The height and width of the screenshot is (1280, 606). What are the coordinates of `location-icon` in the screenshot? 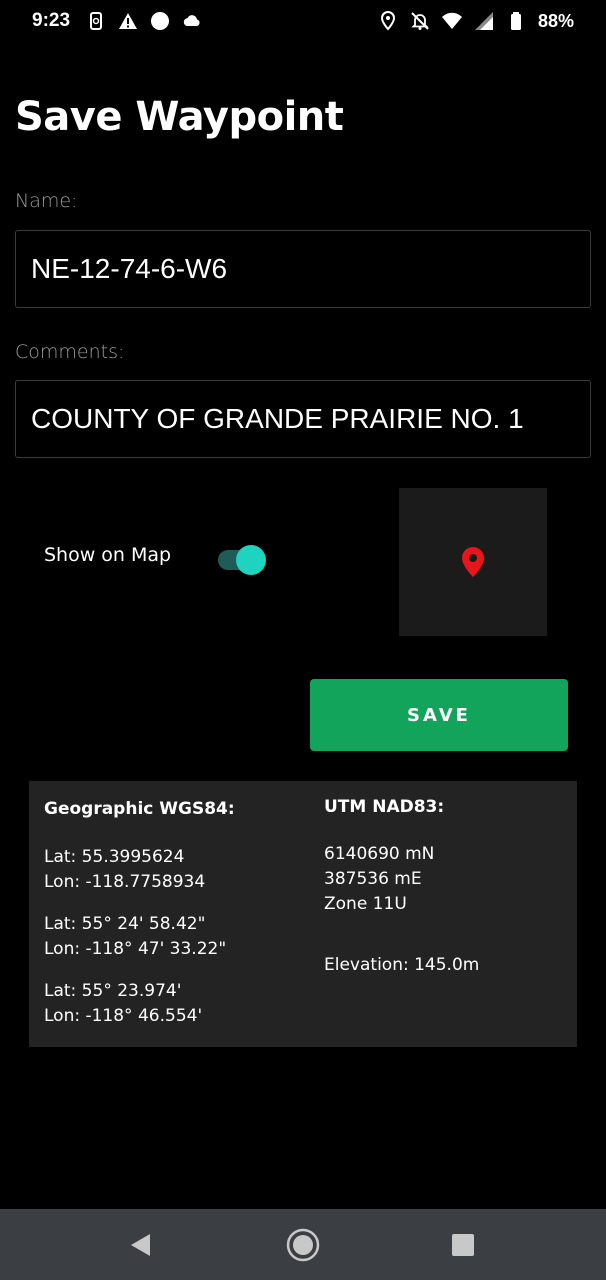 It's located at (388, 21).